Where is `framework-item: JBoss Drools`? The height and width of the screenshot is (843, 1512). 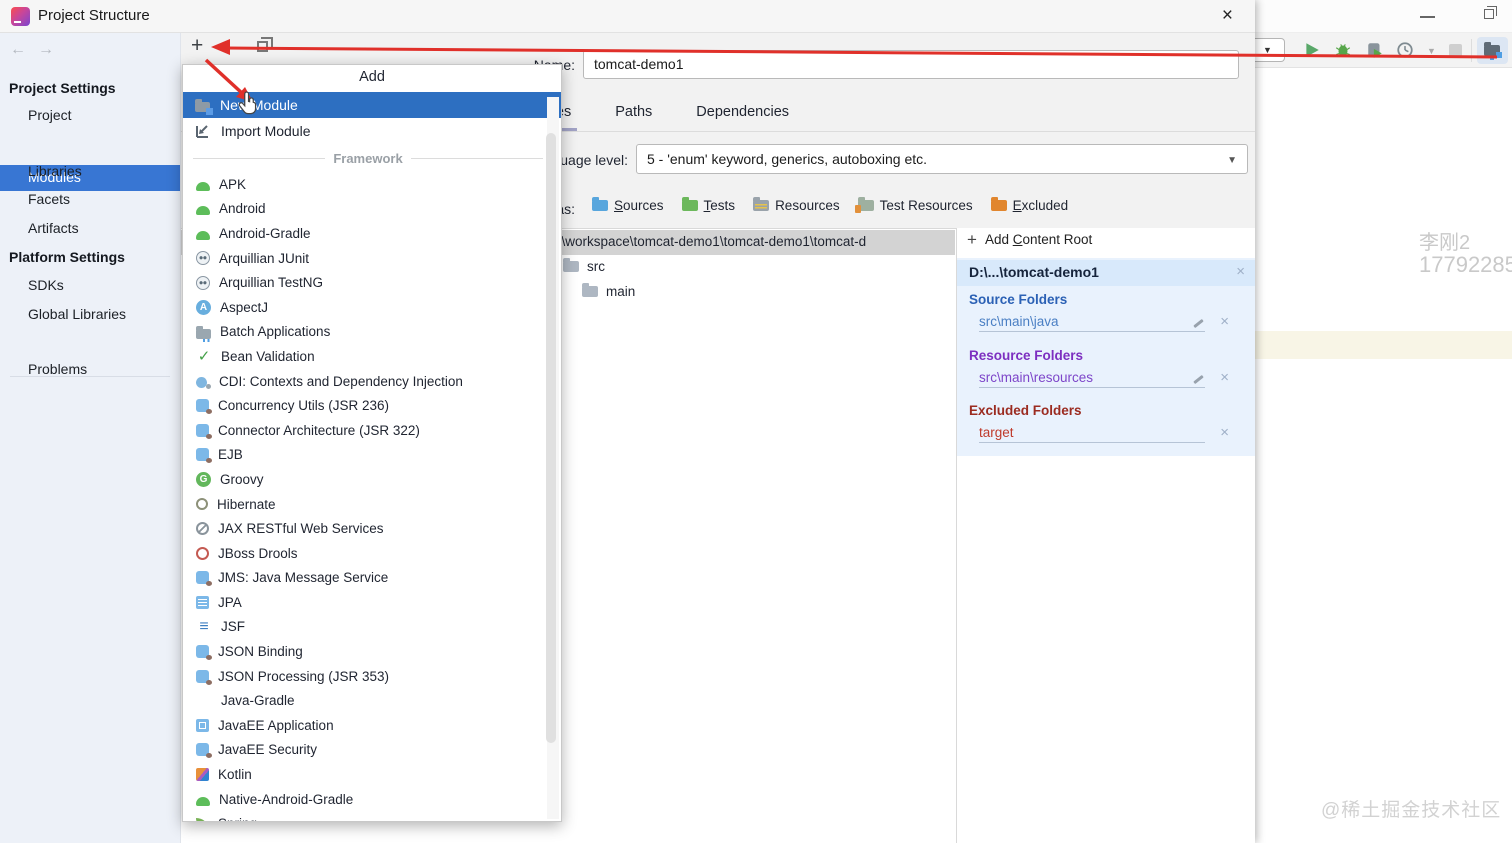 framework-item: JBoss Drools is located at coordinates (365, 553).